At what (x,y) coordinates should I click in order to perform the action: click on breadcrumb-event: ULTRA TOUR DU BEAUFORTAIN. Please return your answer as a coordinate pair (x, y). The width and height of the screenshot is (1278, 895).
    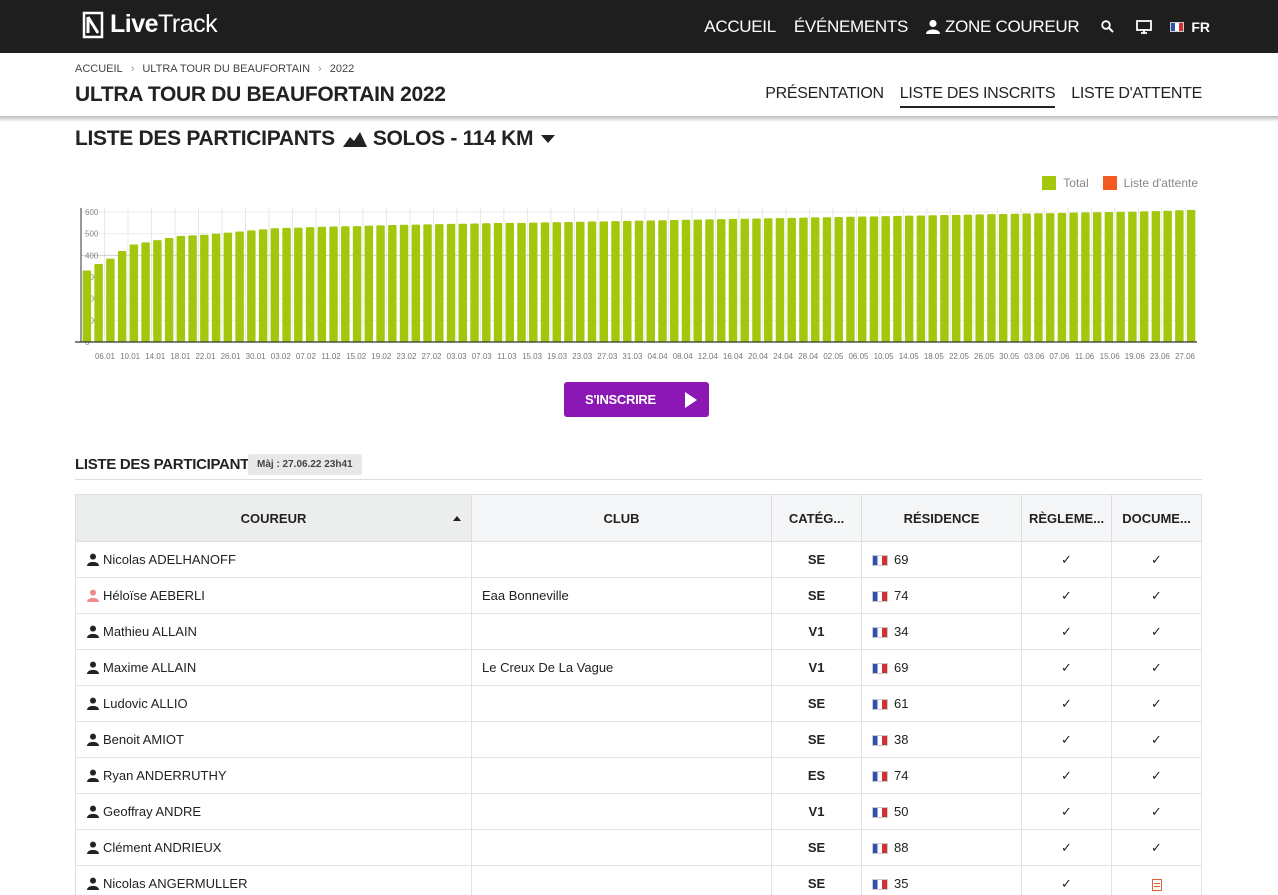
    Looking at the image, I should click on (226, 69).